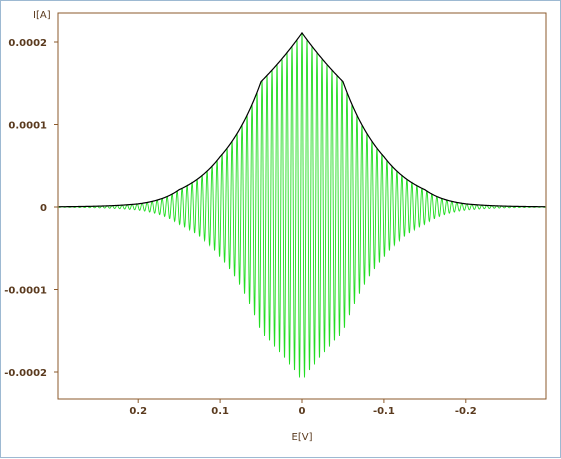 This screenshot has width=561, height=459. Describe the element at coordinates (42, 15) in the screenshot. I see `y-axis-label: I[A]` at that location.